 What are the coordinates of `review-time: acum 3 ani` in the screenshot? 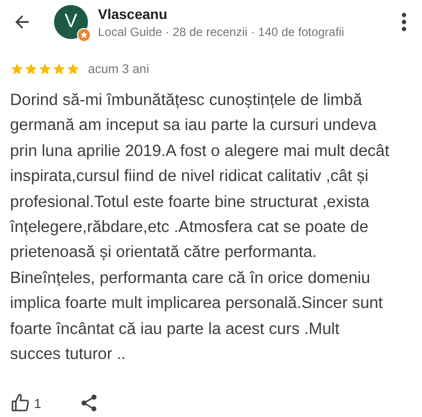 It's located at (119, 69).